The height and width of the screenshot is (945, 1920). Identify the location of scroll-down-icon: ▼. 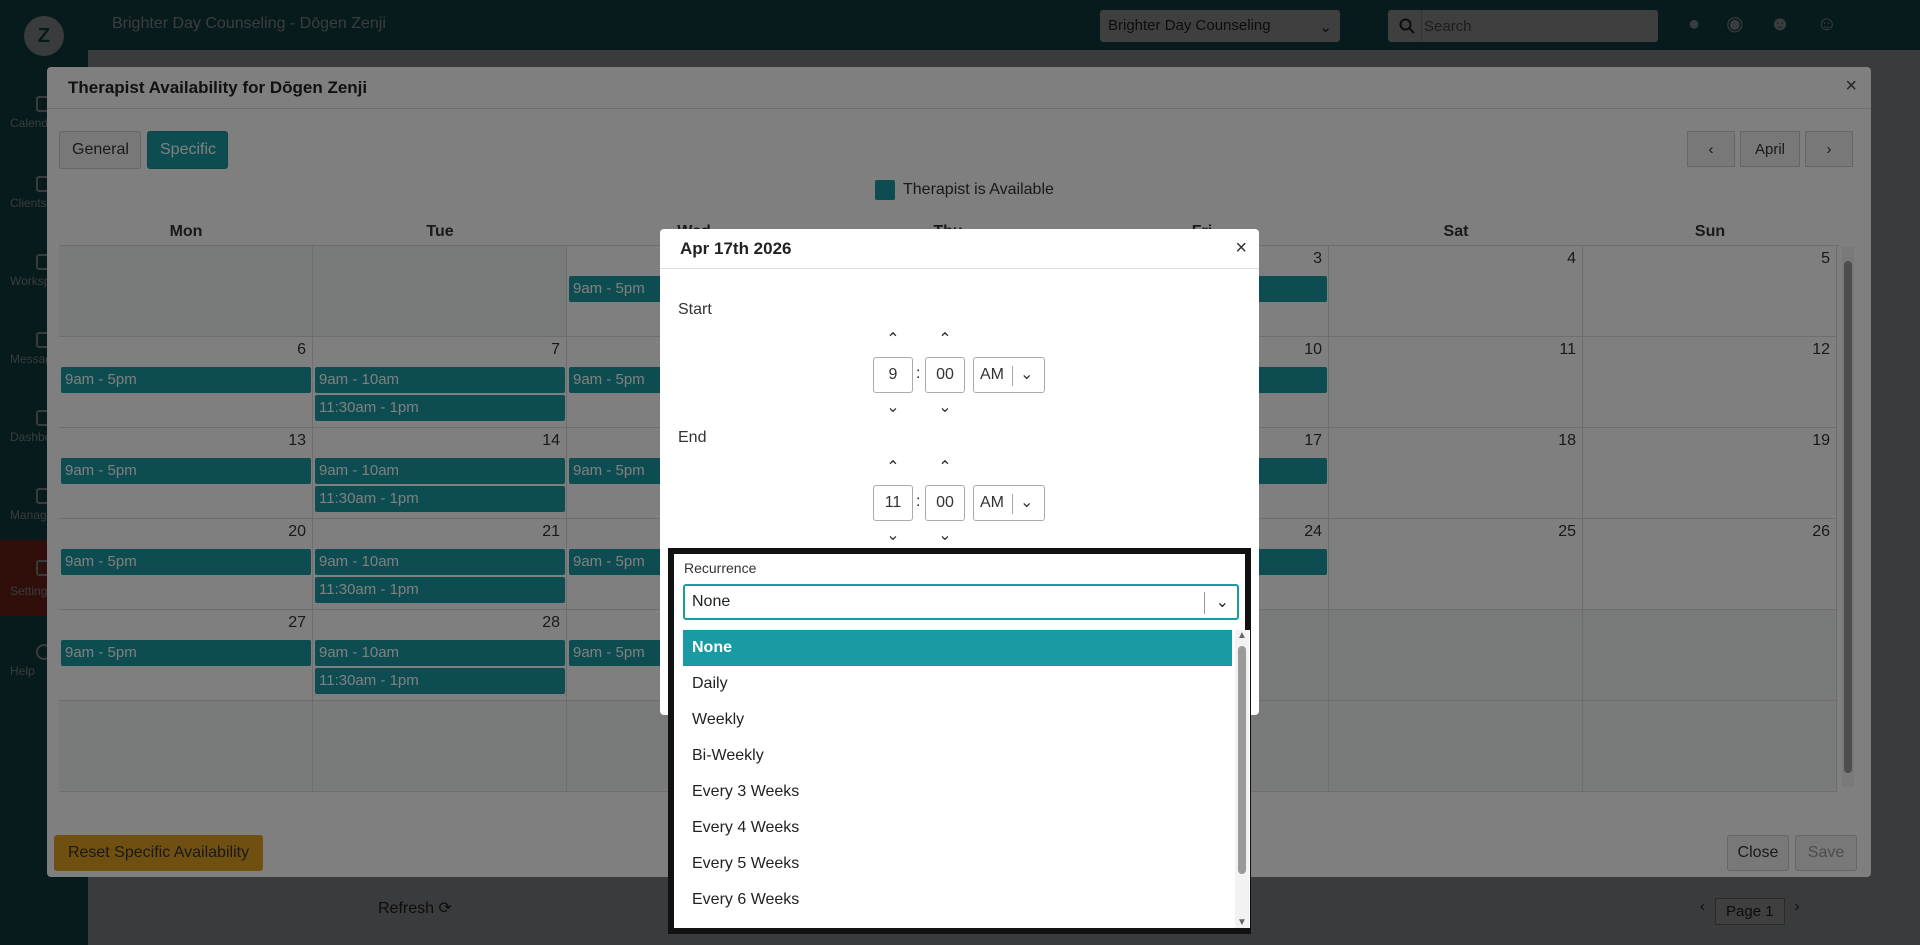
(1242, 922).